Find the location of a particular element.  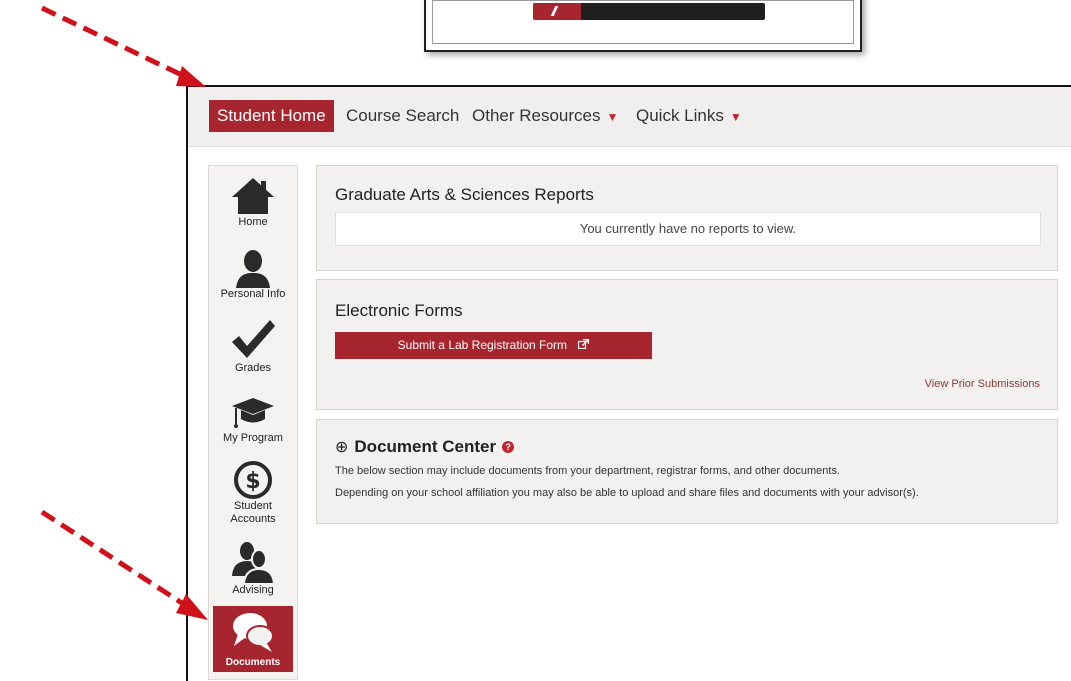

external-link-icon is located at coordinates (584, 346).